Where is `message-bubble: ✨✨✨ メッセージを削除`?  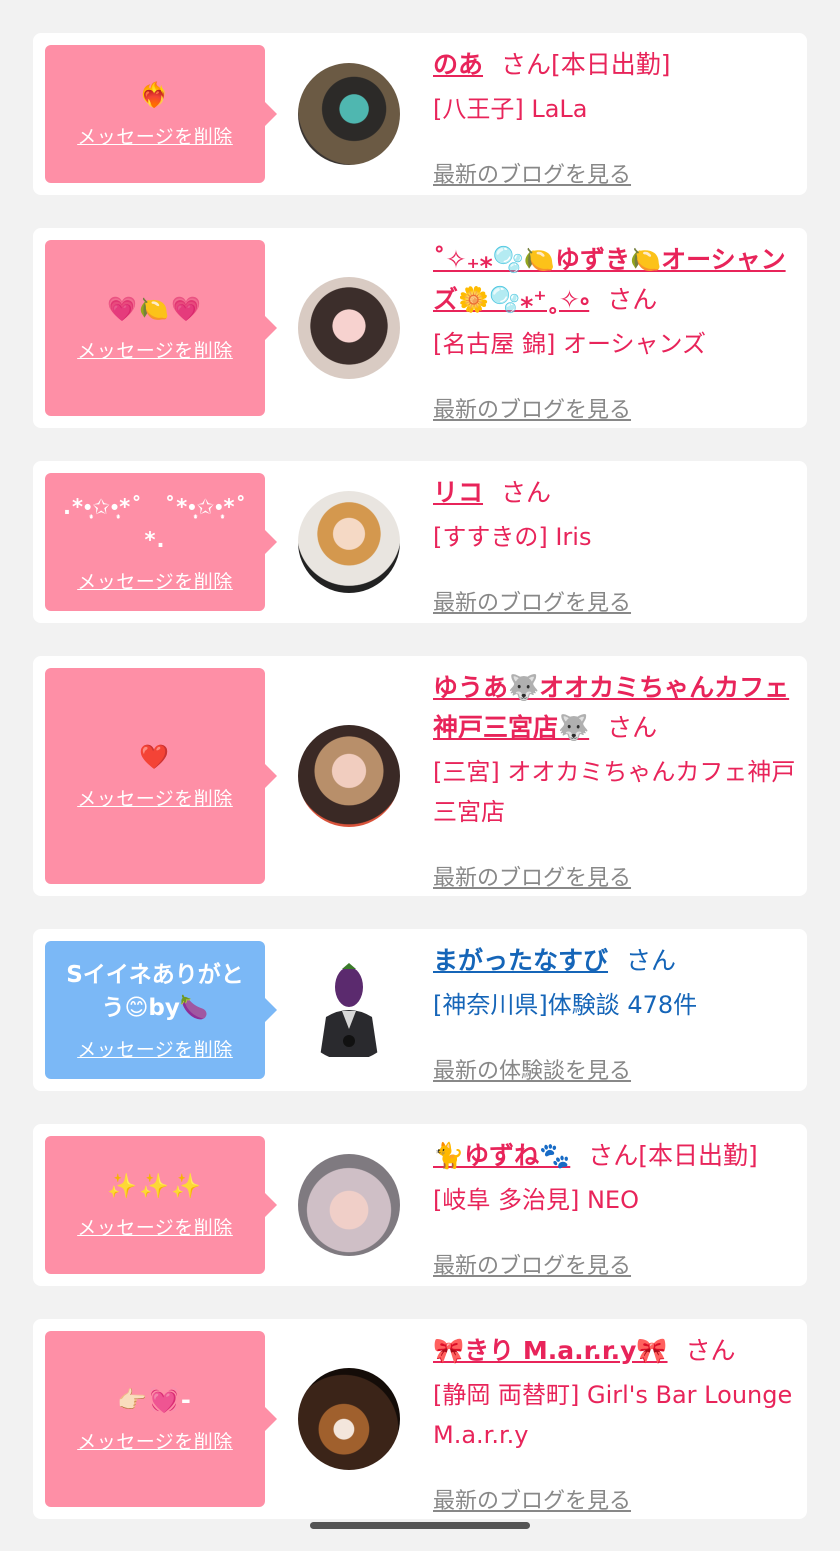
message-bubble: ✨✨✨ メッセージを削除 is located at coordinates (161, 1205).